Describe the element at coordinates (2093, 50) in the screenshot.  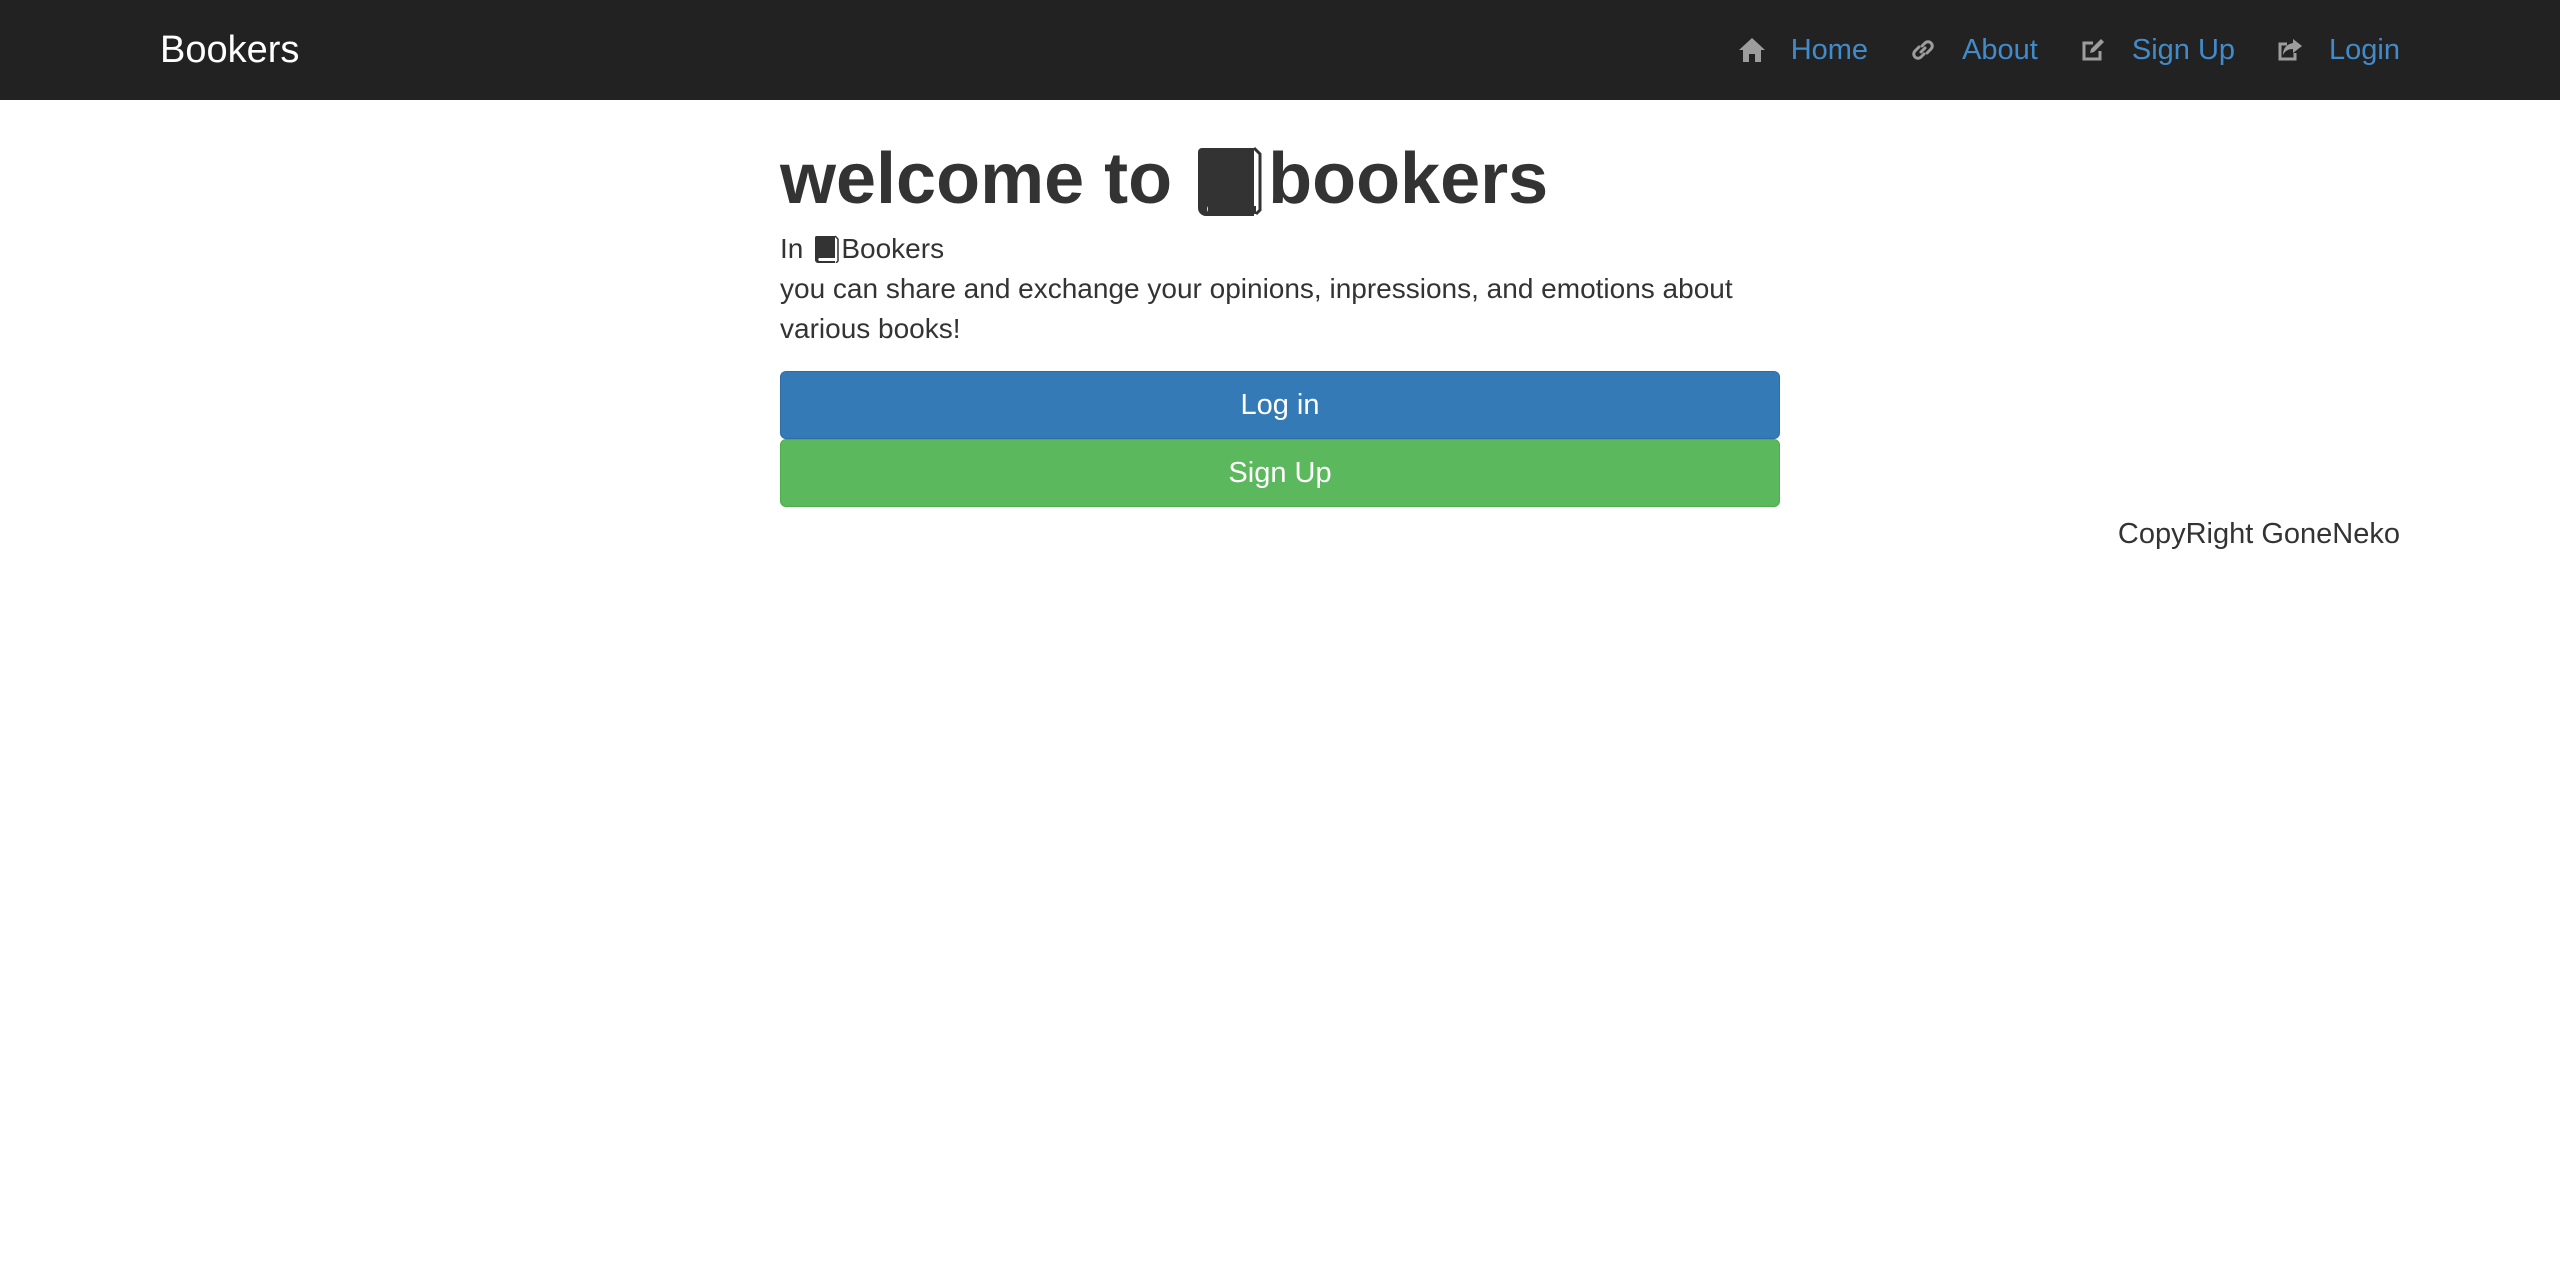
I see `edit-icon` at that location.